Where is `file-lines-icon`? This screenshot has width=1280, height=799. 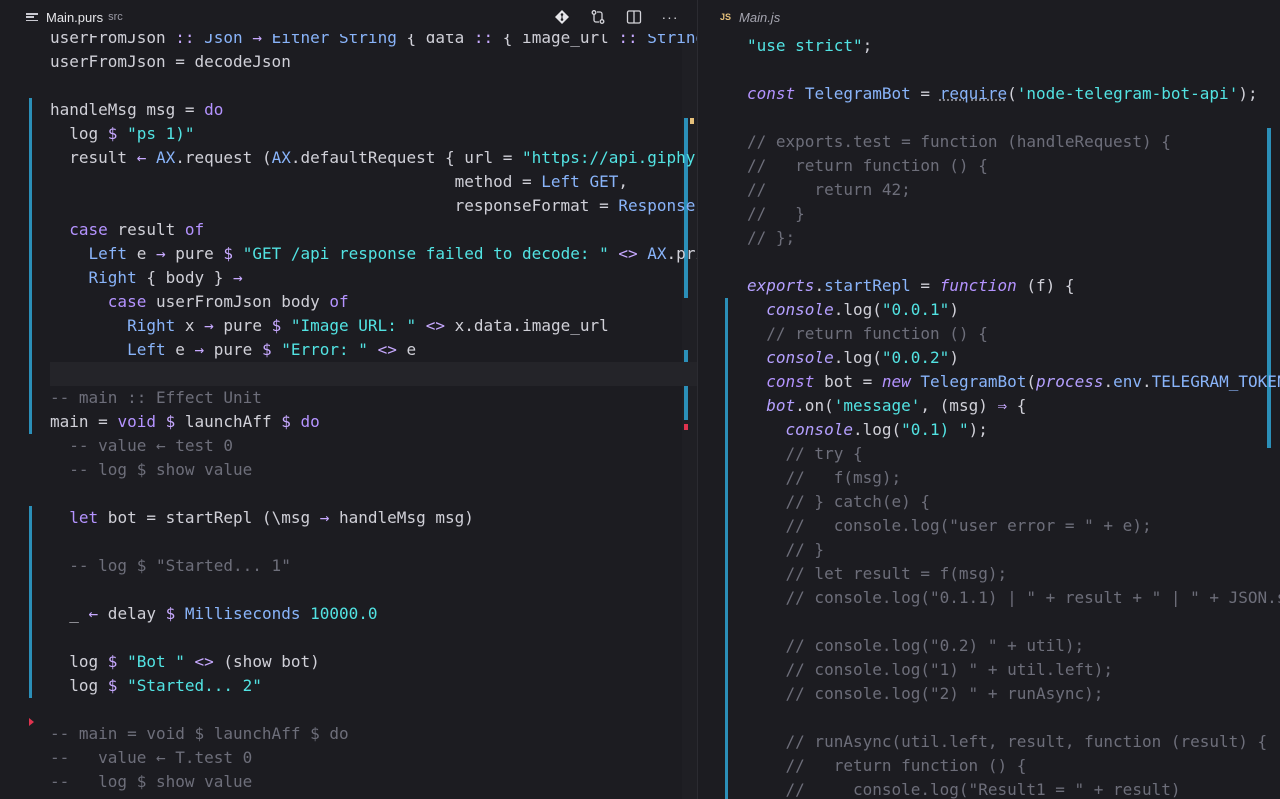
file-lines-icon is located at coordinates (32, 17).